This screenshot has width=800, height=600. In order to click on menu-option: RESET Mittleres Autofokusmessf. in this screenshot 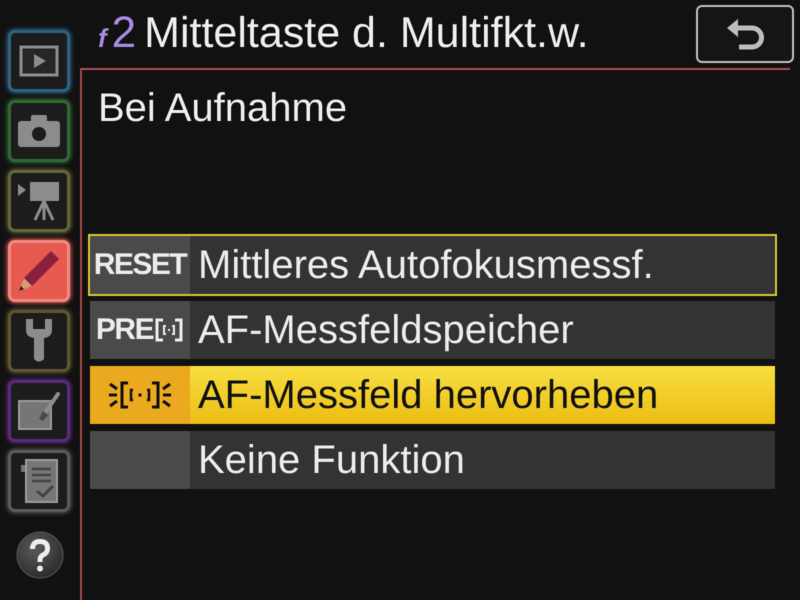, I will do `click(432, 265)`.